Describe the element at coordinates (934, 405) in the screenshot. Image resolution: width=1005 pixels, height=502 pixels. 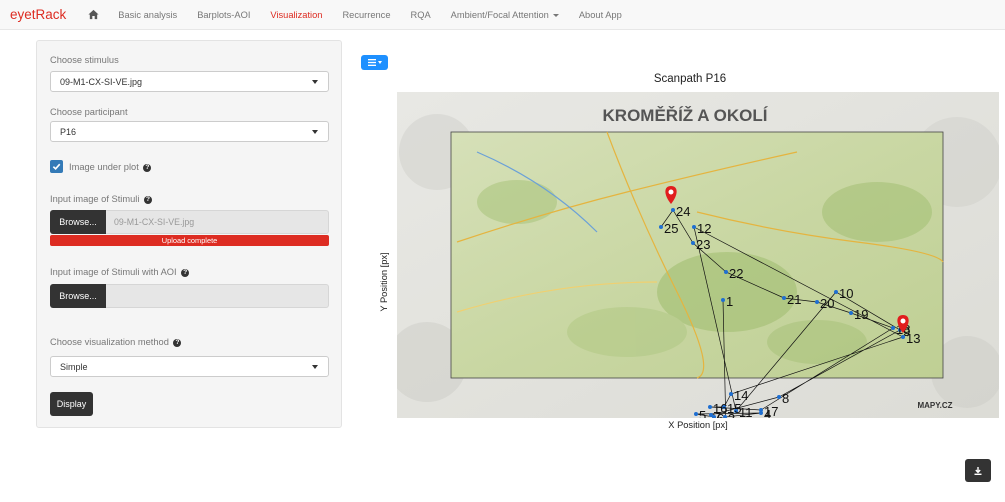
I see `map-brand: MAPY.CZ` at that location.